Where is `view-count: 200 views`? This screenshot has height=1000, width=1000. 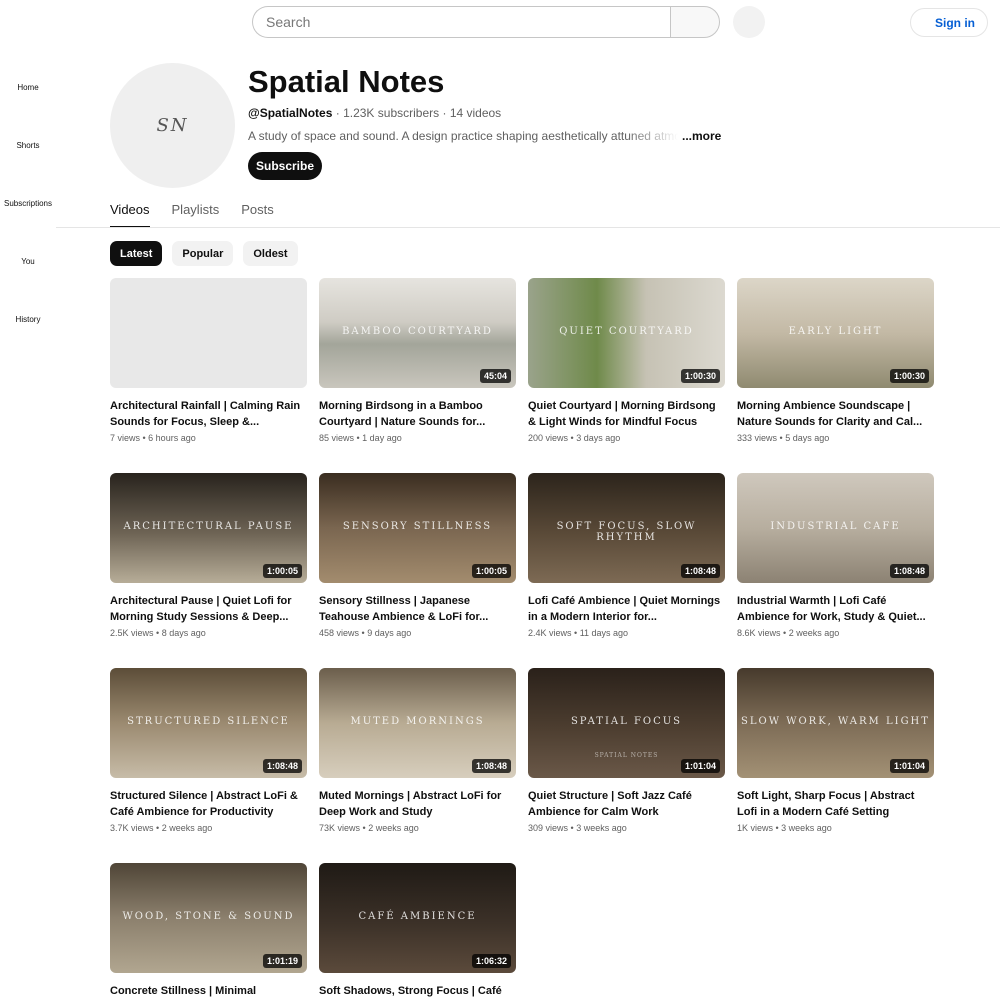 view-count: 200 views is located at coordinates (548, 438).